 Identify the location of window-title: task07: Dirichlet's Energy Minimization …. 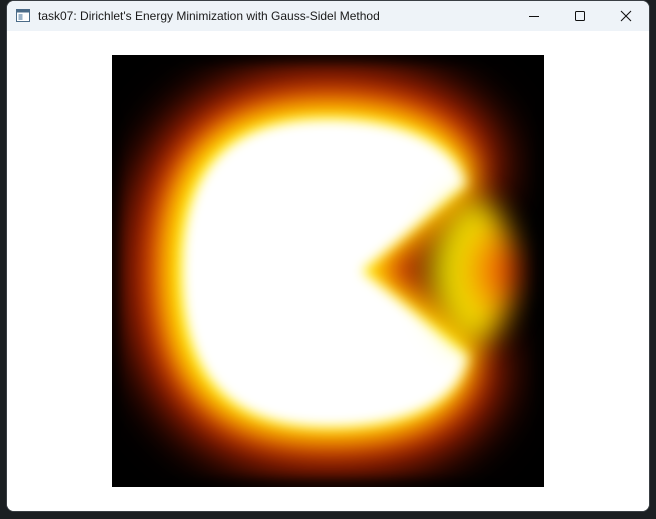
(209, 16).